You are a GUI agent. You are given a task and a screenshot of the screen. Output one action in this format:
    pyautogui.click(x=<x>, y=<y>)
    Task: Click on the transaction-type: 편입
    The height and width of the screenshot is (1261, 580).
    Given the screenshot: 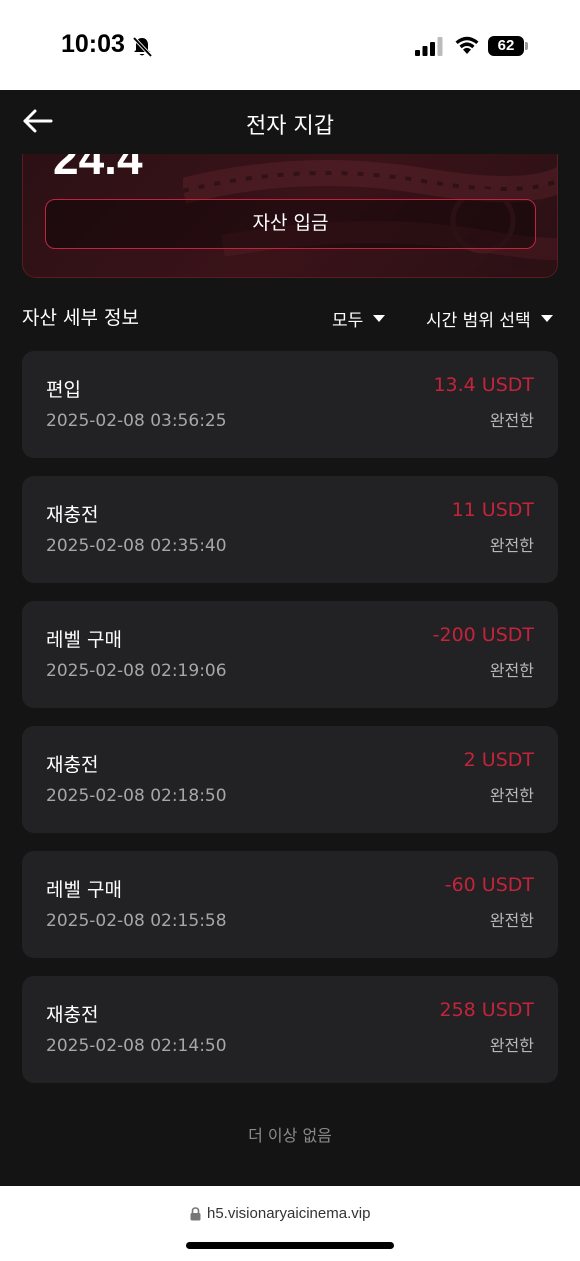 What is the action you would take?
    pyautogui.click(x=63, y=390)
    